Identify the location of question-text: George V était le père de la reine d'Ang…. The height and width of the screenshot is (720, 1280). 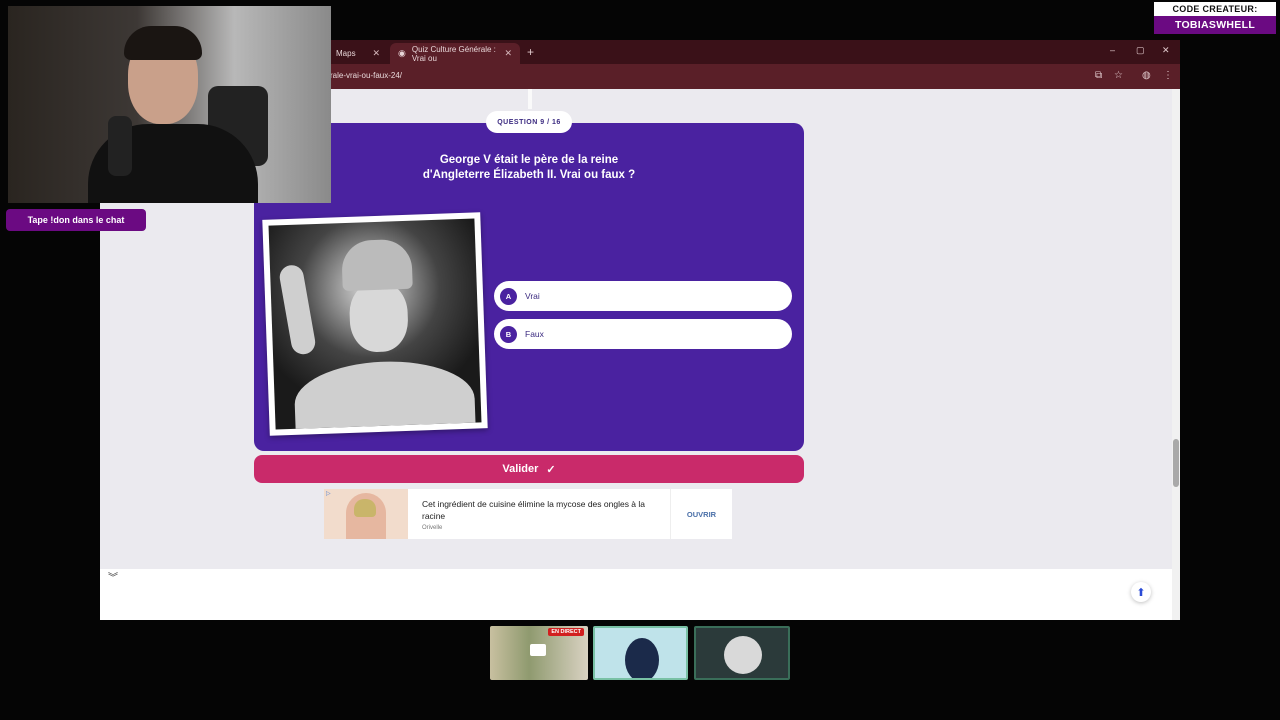
(529, 168).